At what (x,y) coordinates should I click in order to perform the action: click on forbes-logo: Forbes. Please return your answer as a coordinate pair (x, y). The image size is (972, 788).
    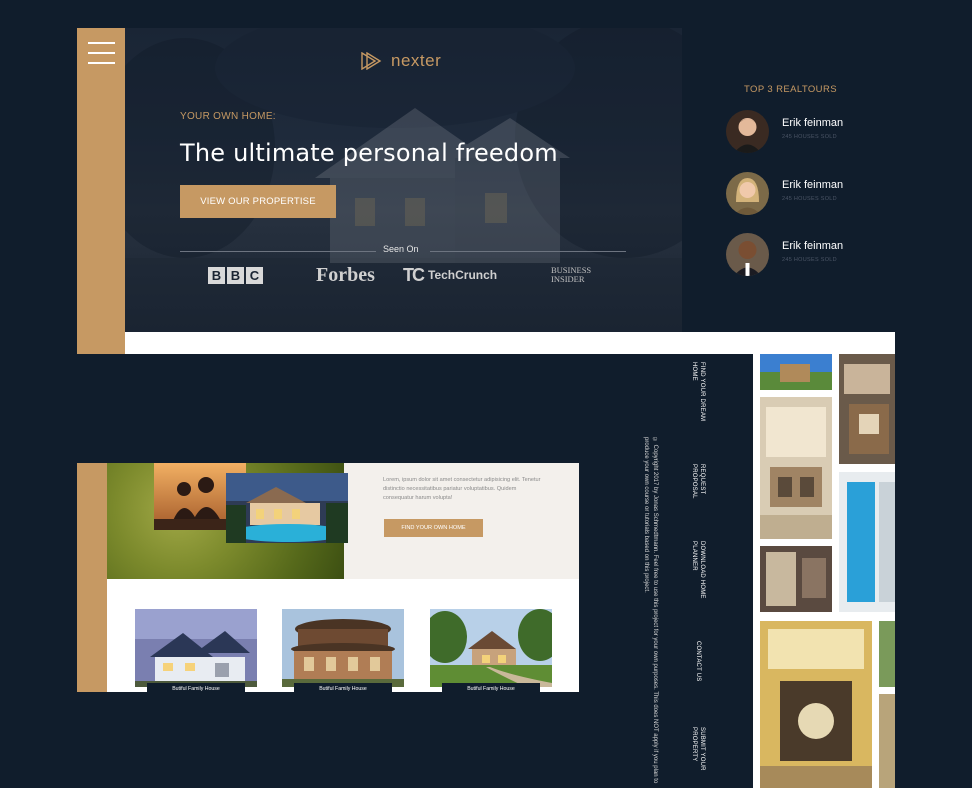
    Looking at the image, I should click on (345, 274).